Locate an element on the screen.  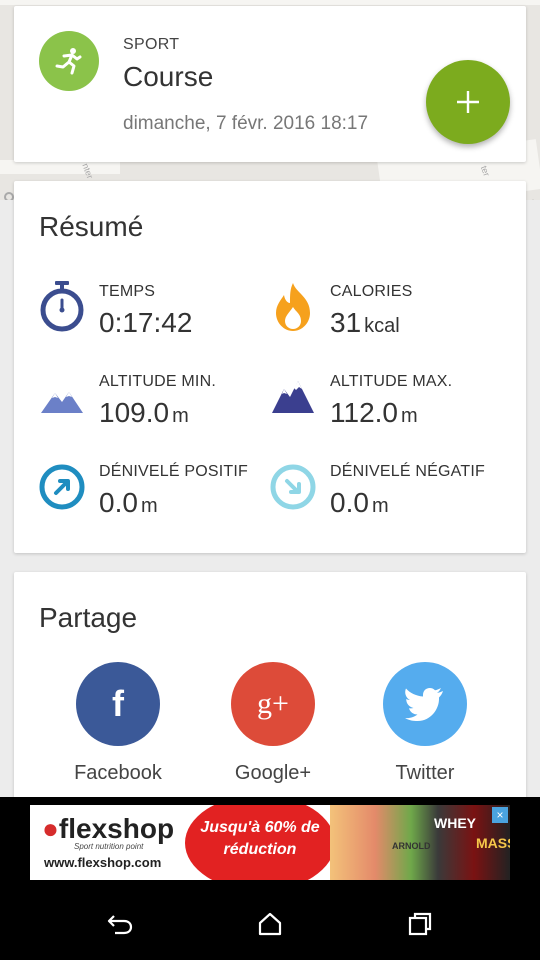
stat-altitude-min: ALTITUDE MIN. 109.0 m is located at coordinates (154, 401).